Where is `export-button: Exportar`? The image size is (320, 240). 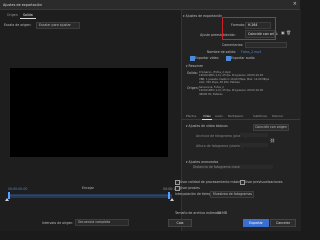
export-button: Exportar is located at coordinates (256, 223).